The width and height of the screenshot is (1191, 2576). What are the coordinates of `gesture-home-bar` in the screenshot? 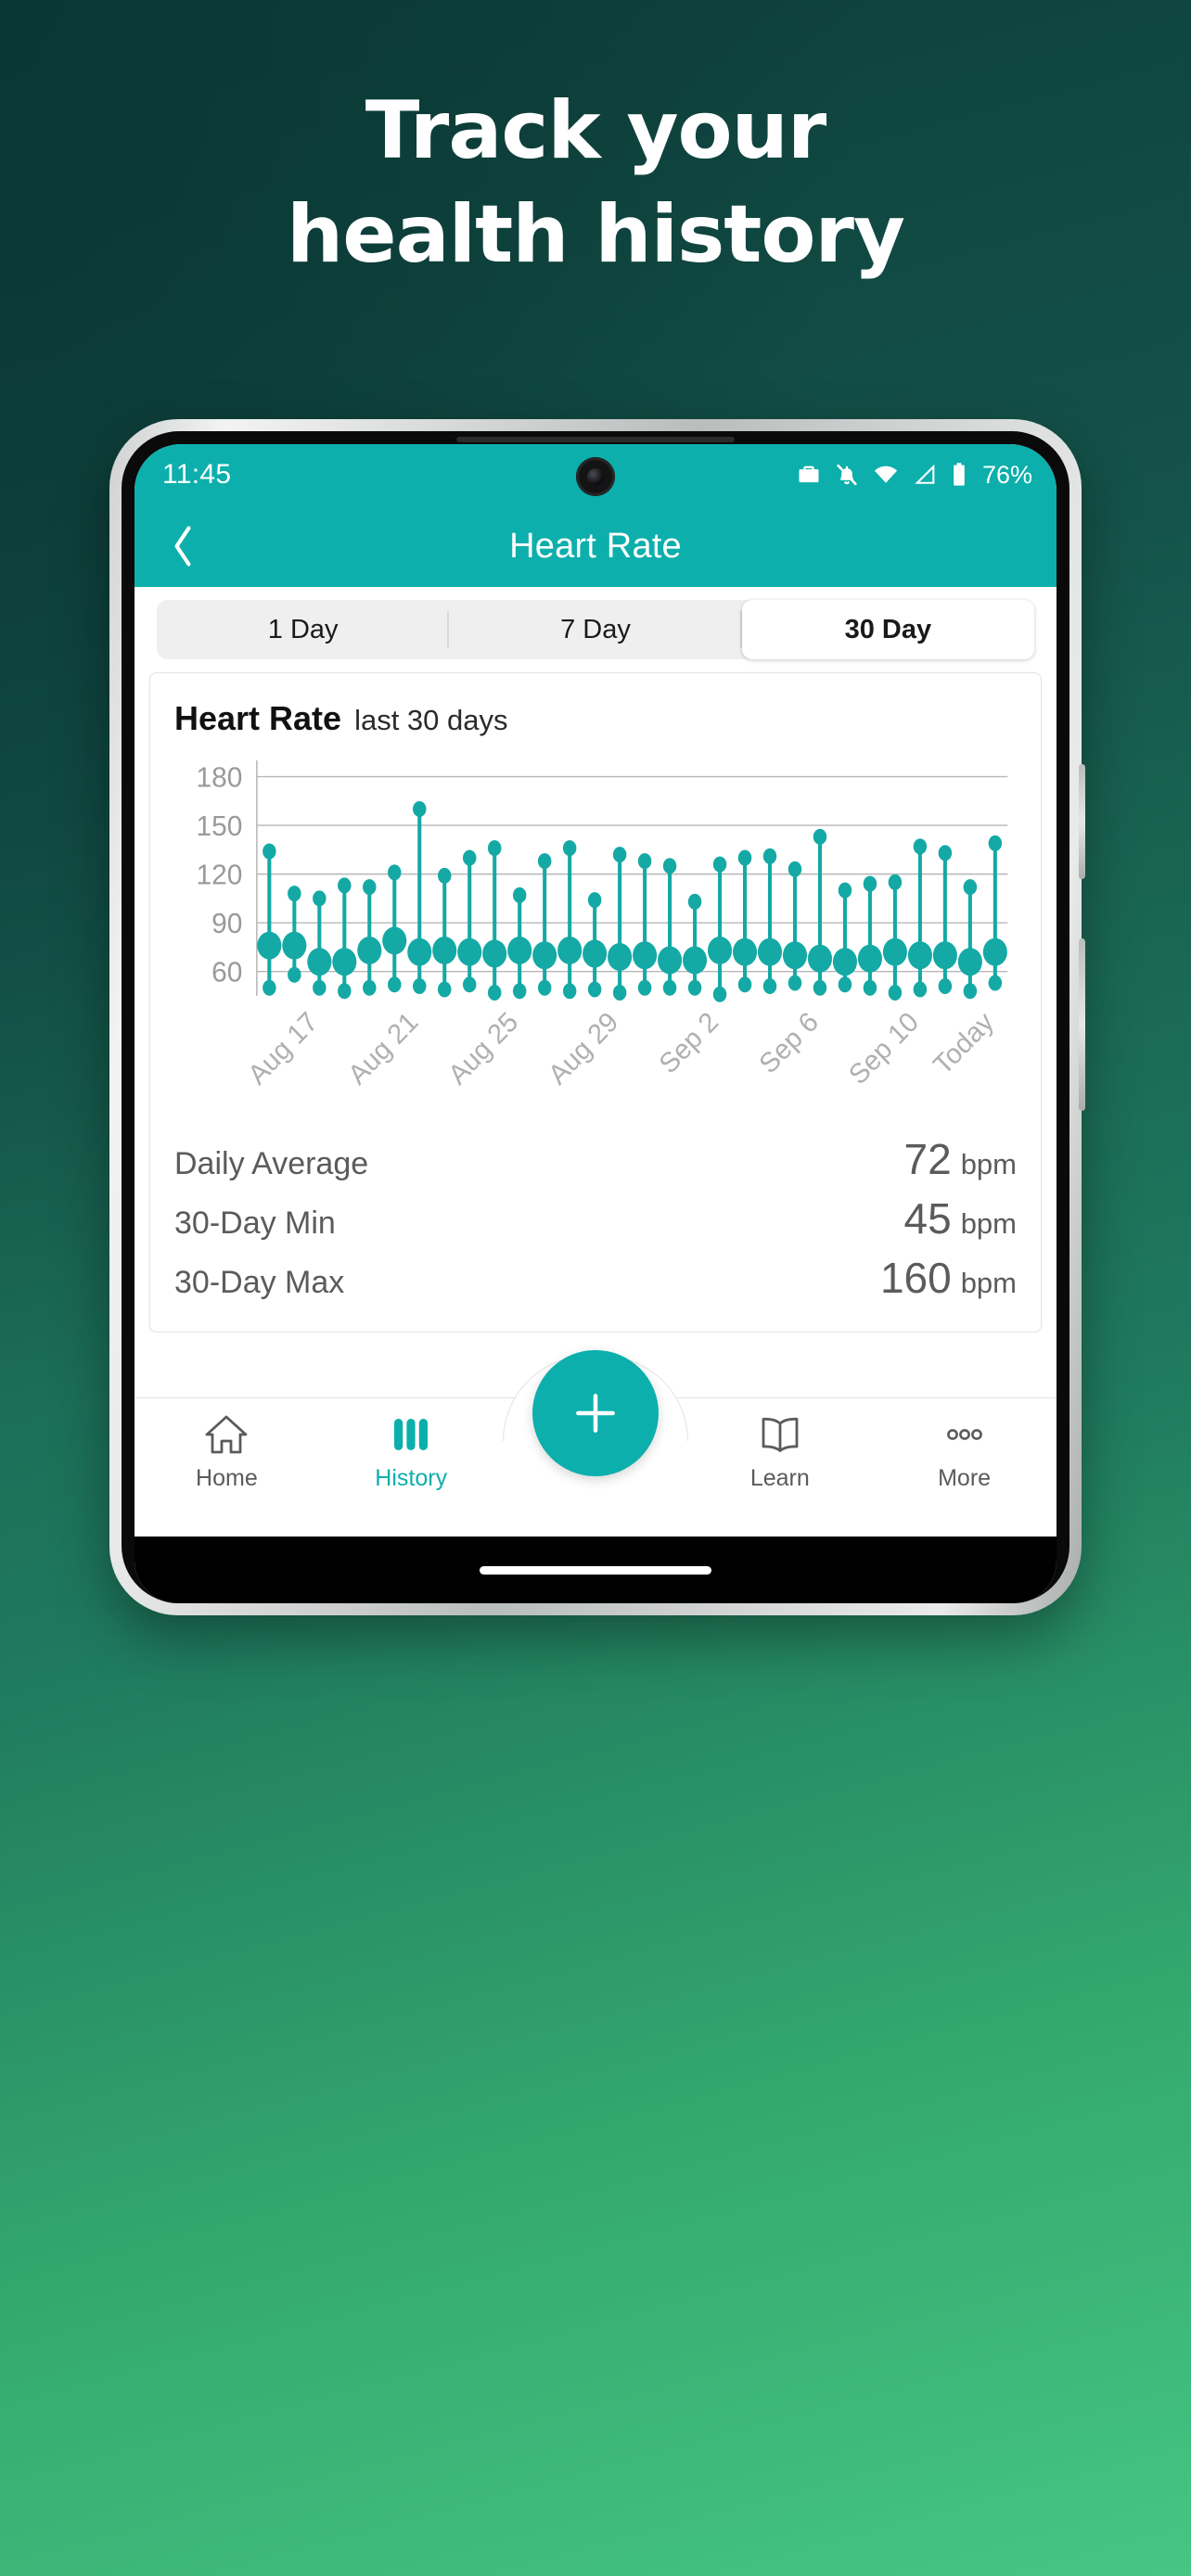 It's located at (595, 1570).